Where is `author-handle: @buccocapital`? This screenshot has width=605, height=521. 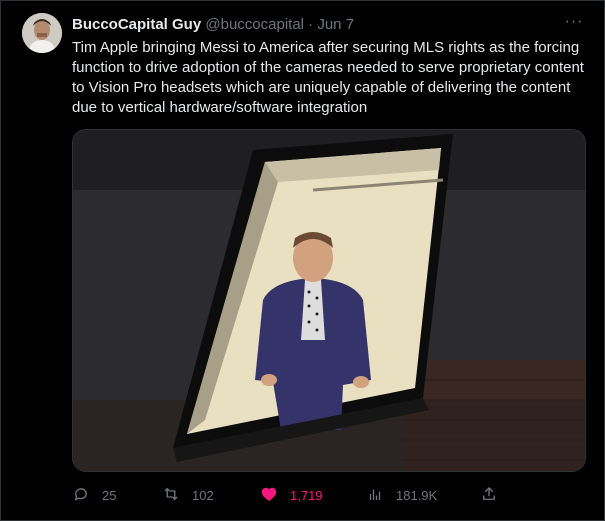
author-handle: @buccocapital is located at coordinates (254, 24).